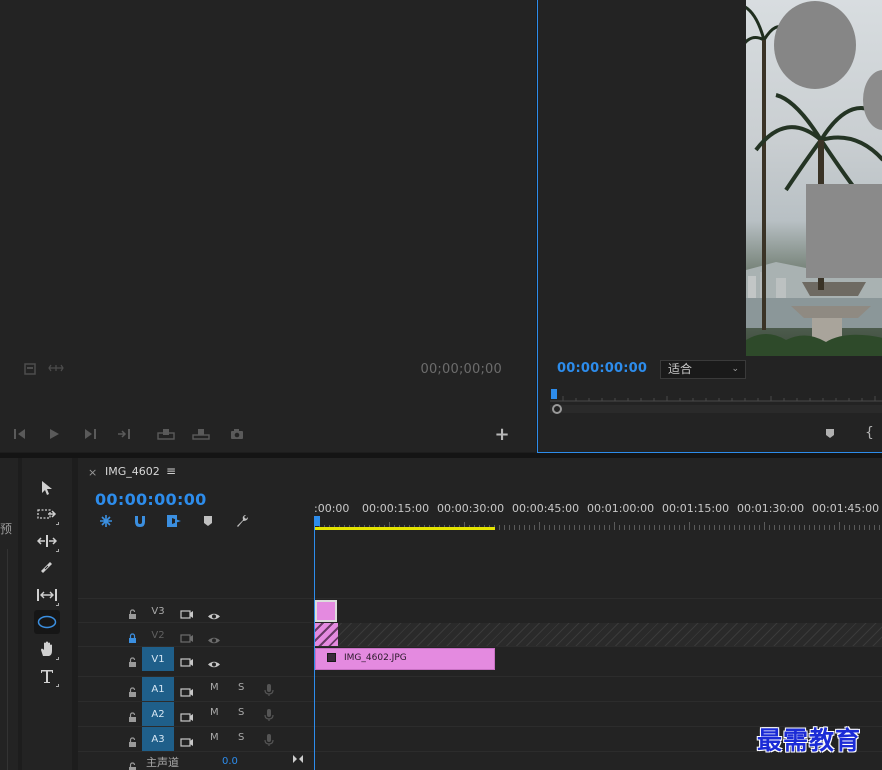  What do you see at coordinates (158, 611) in the screenshot?
I see `track-name: V3` at bounding box center [158, 611].